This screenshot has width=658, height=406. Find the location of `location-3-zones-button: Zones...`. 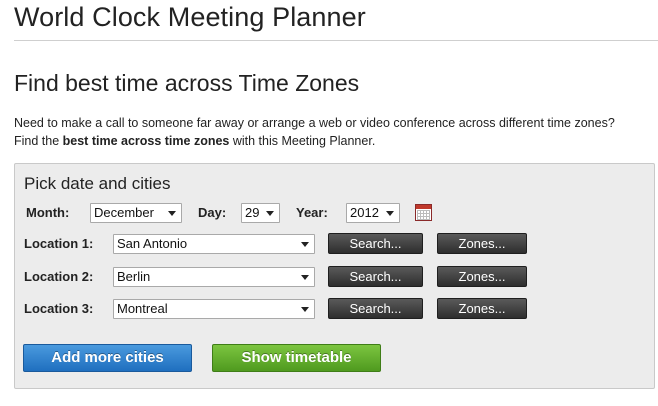

location-3-zones-button: Zones... is located at coordinates (482, 308).